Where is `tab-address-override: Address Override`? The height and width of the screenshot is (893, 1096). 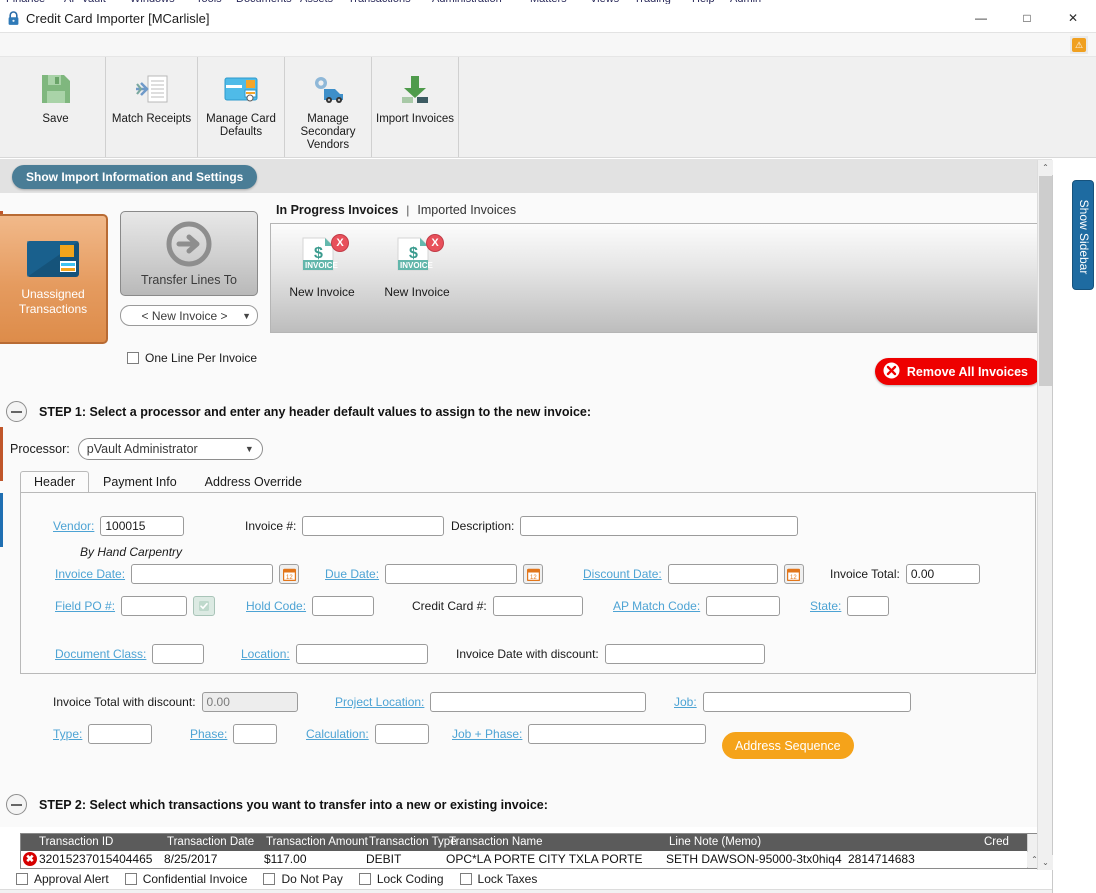 tab-address-override: Address Override is located at coordinates (253, 482).